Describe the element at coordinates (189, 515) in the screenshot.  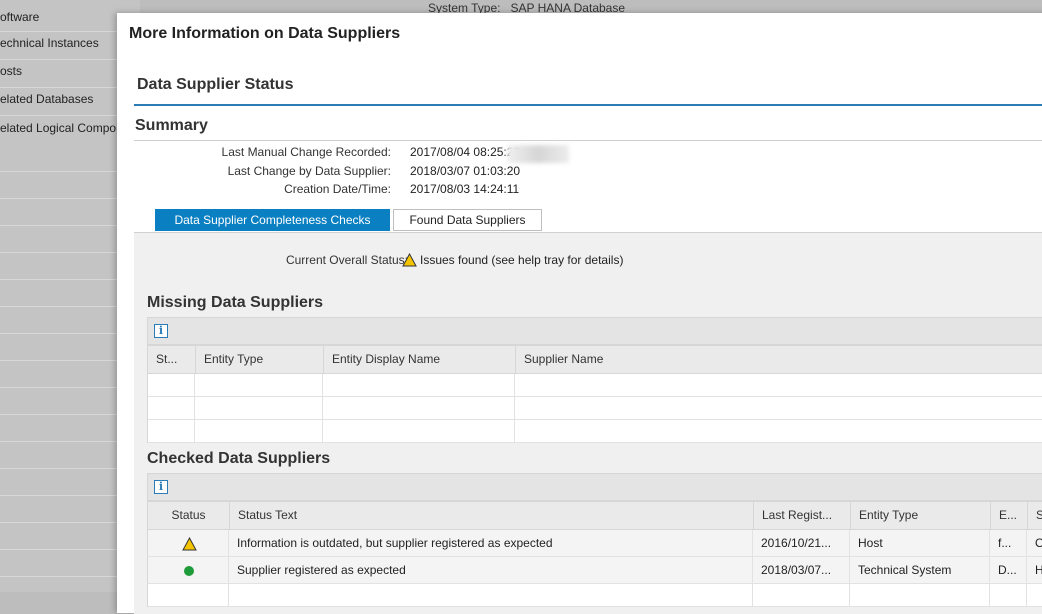
I see `column-header-status: Status` at that location.